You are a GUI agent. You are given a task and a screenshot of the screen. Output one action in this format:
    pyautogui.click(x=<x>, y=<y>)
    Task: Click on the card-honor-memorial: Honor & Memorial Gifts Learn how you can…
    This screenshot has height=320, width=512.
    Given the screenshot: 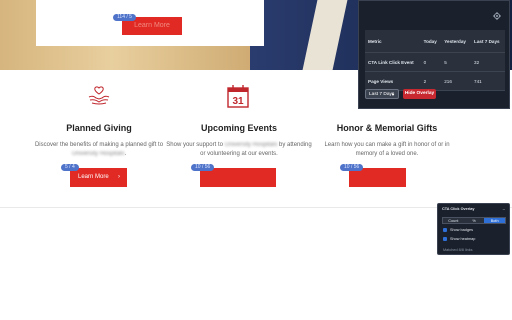 What is the action you would take?
    pyautogui.click(x=387, y=140)
    